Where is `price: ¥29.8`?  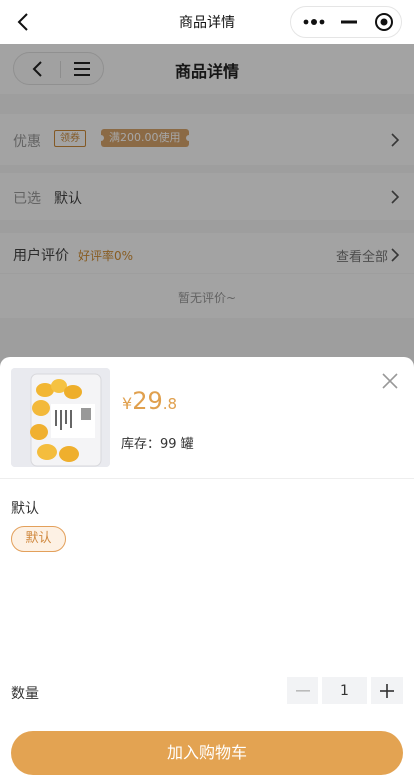 price: ¥29.8 is located at coordinates (149, 401).